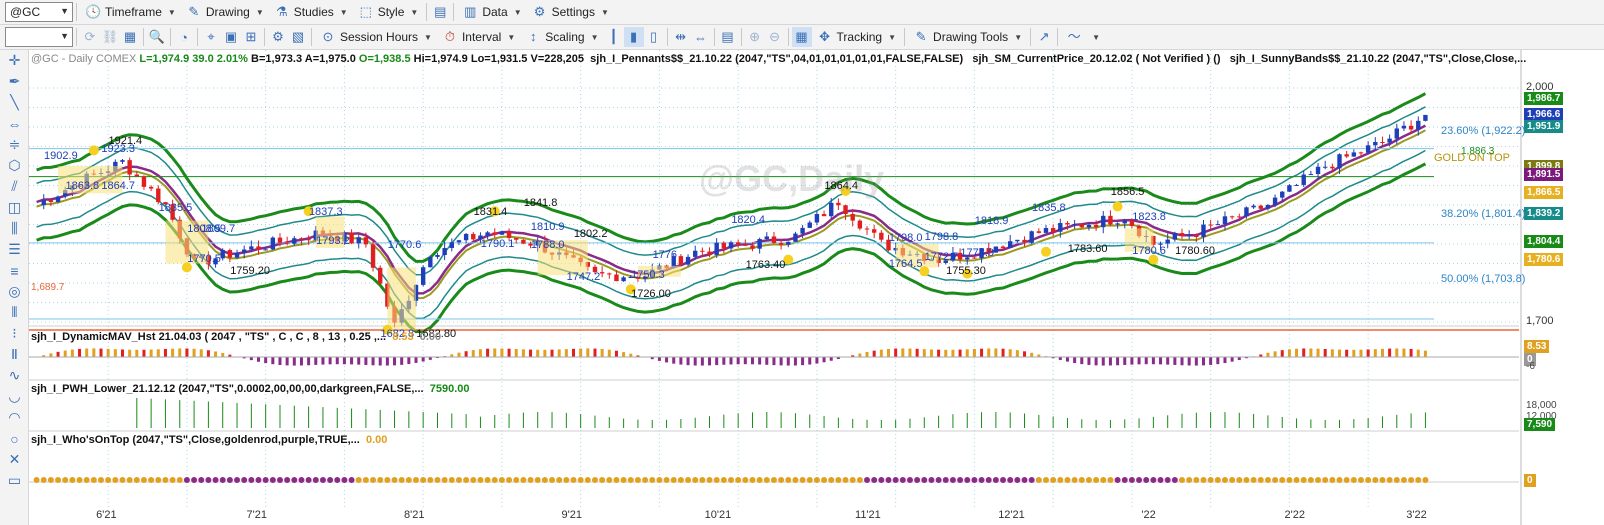 The height and width of the screenshot is (525, 1604). What do you see at coordinates (571, 515) in the screenshot?
I see `date-tick: 9'21` at bounding box center [571, 515].